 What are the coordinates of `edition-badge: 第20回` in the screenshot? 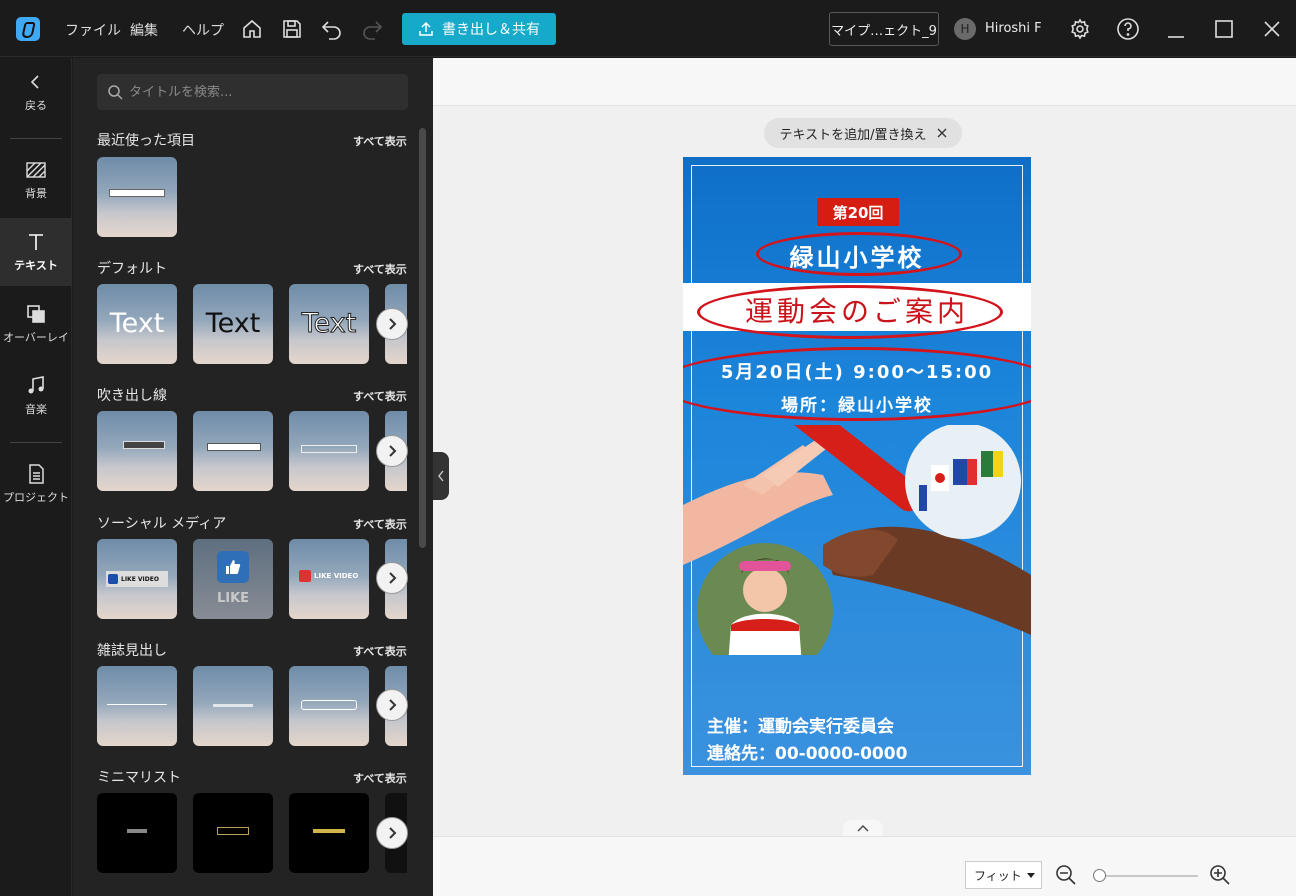 It's located at (858, 212).